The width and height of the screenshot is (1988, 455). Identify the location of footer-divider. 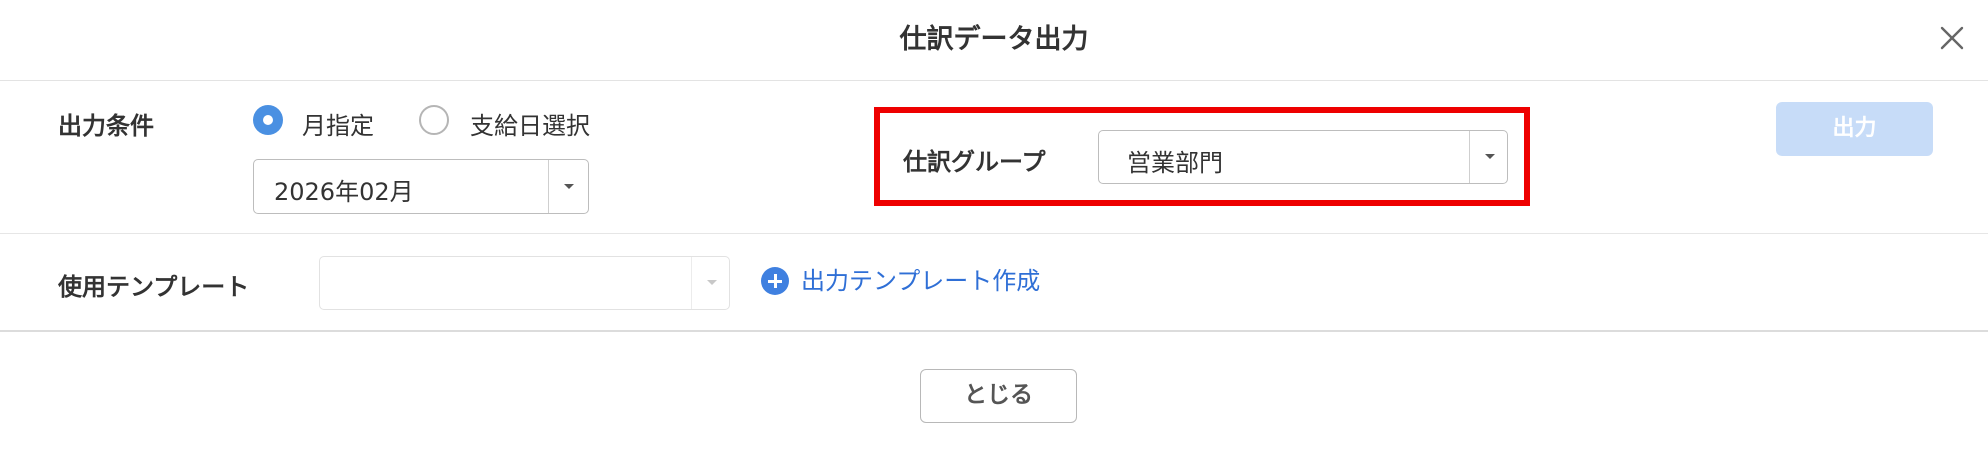
(994, 331).